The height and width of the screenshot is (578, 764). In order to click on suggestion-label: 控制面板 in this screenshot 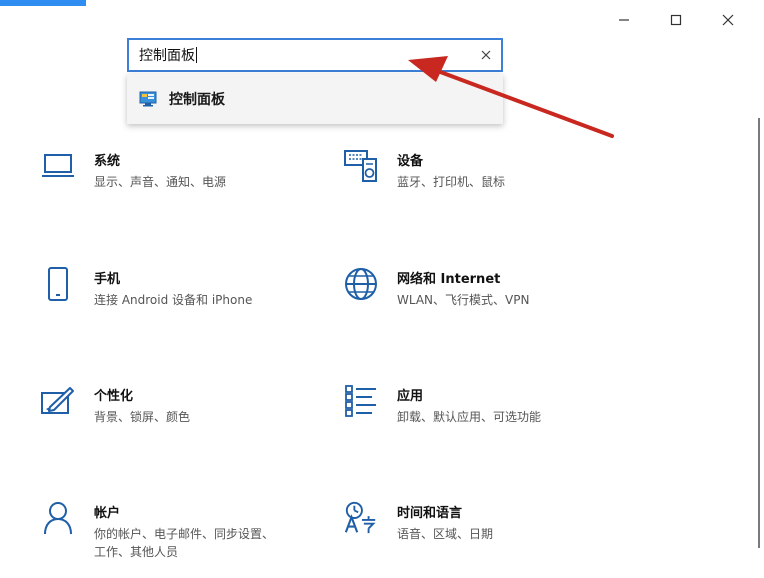, I will do `click(197, 100)`.